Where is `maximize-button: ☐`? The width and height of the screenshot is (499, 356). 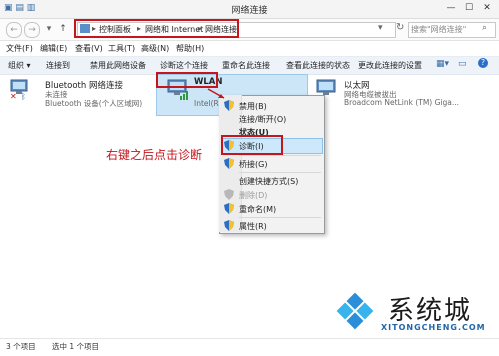
maximize-button: ☐ is located at coordinates (469, 8).